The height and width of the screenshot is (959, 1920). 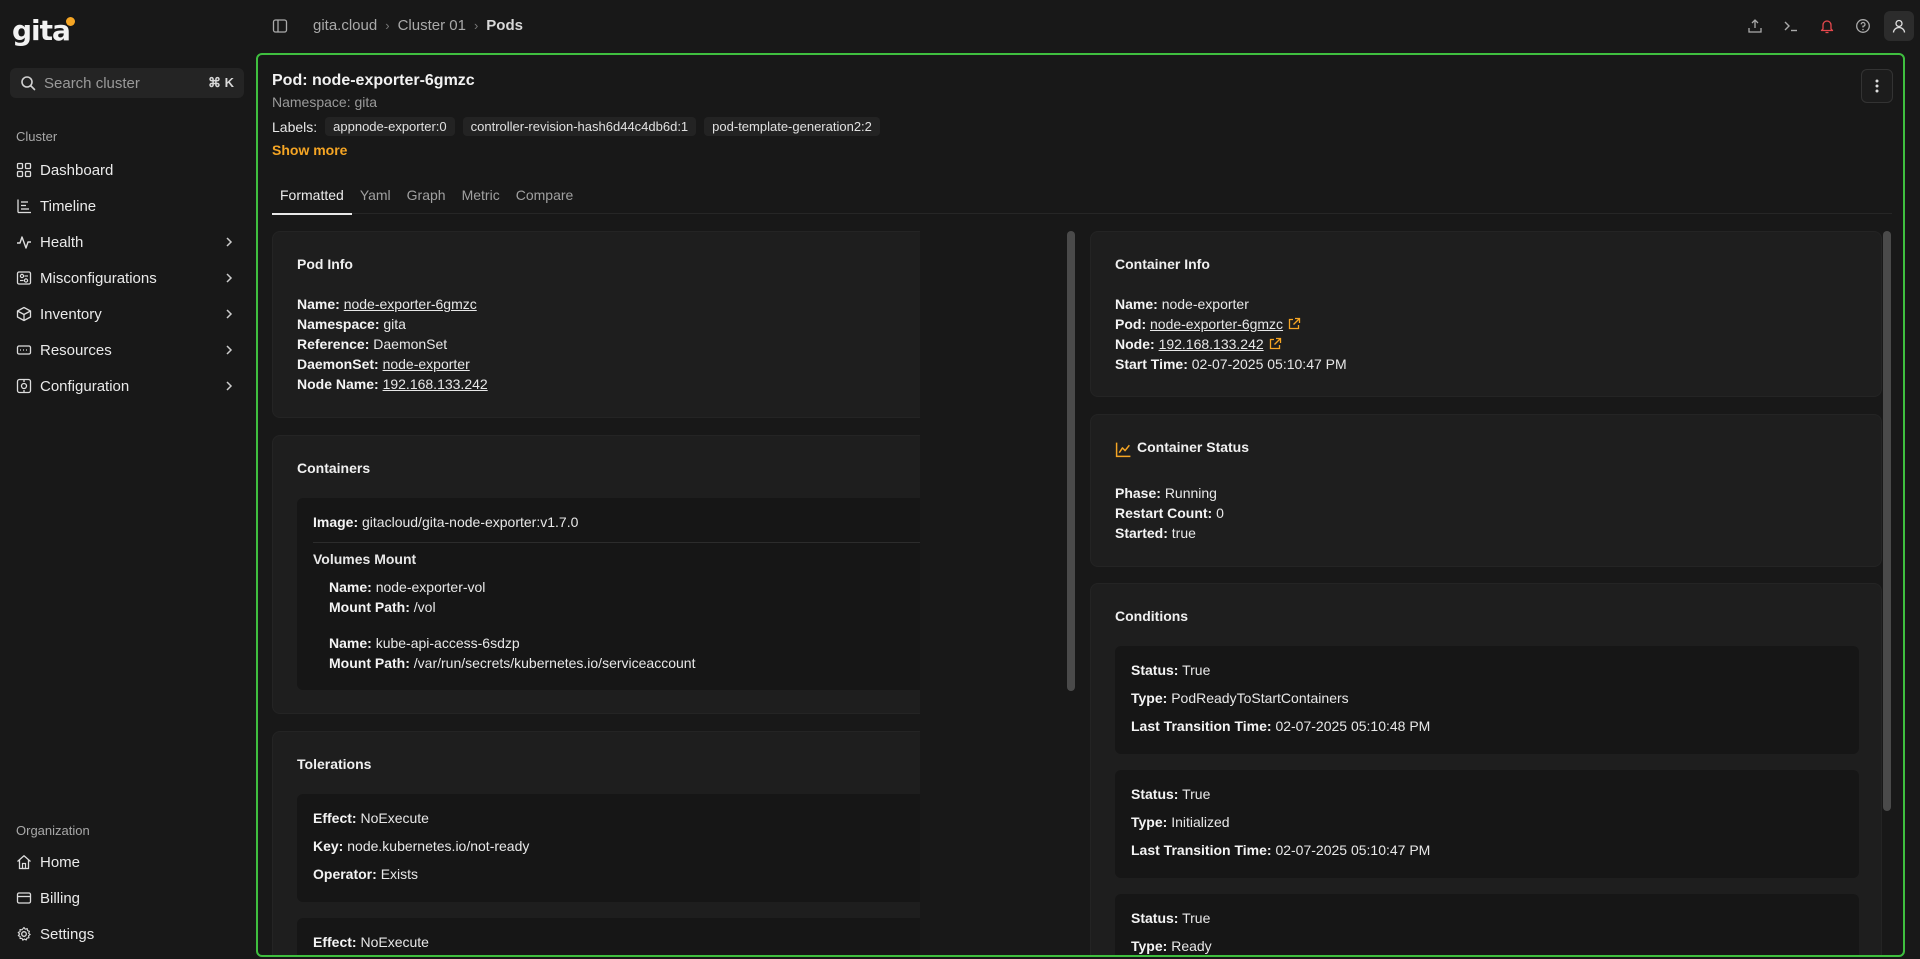 I want to click on pod-node-field: Node Name: 192.168.133.242, so click(x=392, y=384).